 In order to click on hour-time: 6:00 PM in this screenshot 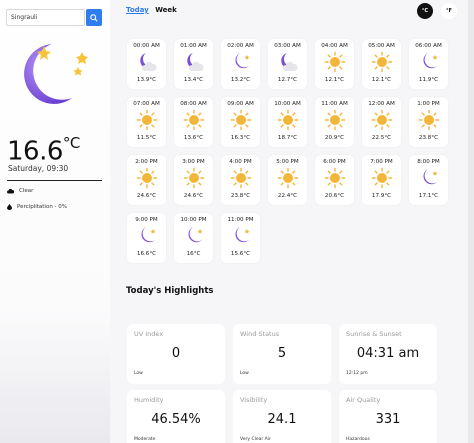, I will do `click(334, 162)`.